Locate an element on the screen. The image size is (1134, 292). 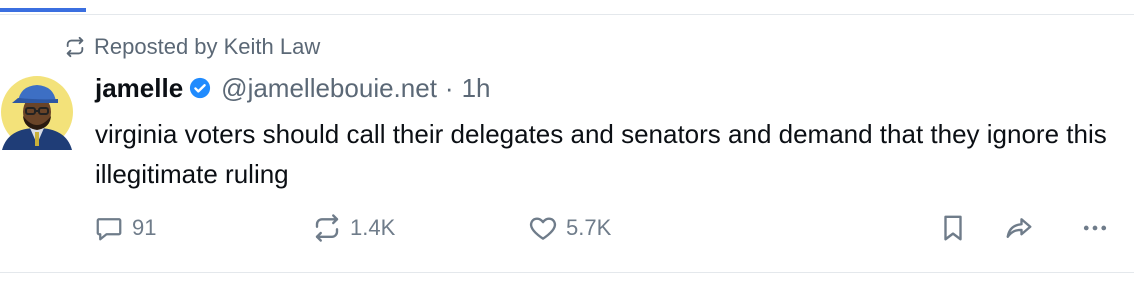
bookmark-icon is located at coordinates (953, 228).